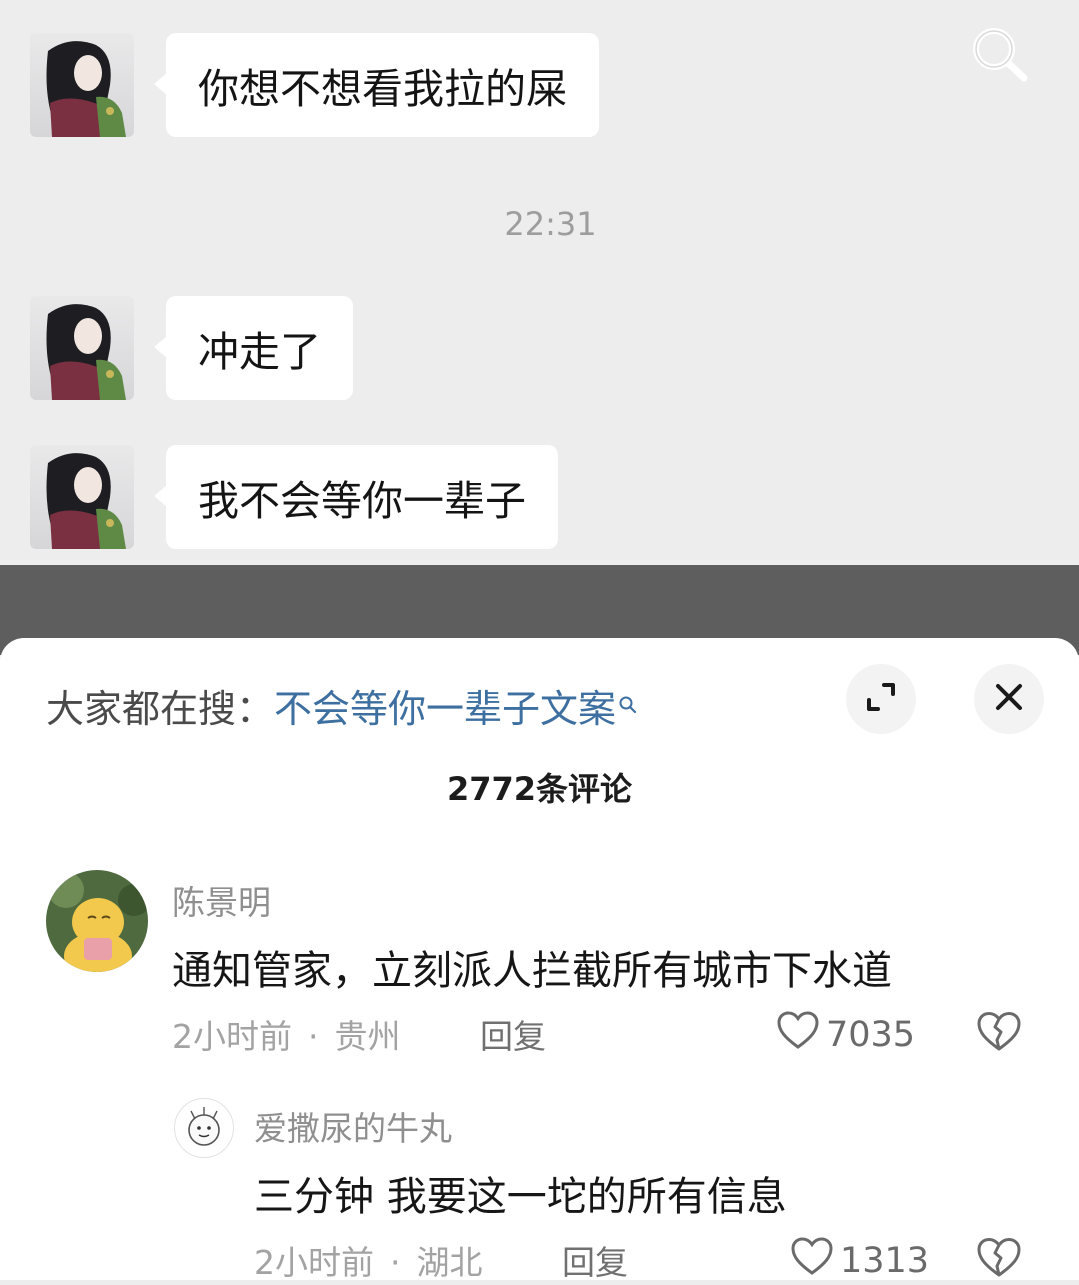 The width and height of the screenshot is (1079, 1285). I want to click on message-text: 冲走了, so click(259, 352).